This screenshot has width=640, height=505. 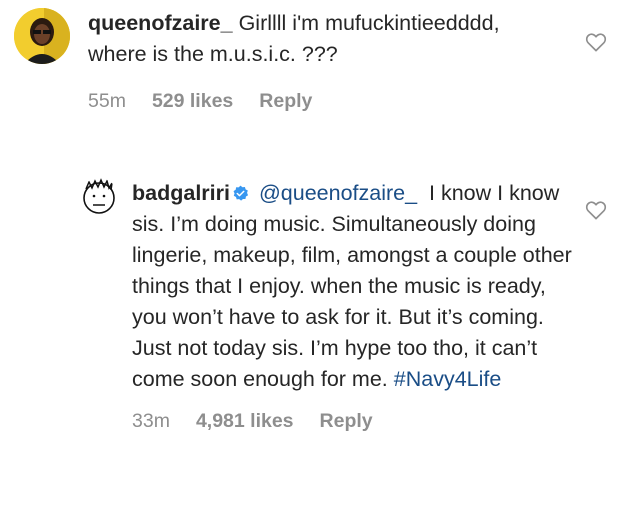 I want to click on profile-photo-icon, so click(x=42, y=36).